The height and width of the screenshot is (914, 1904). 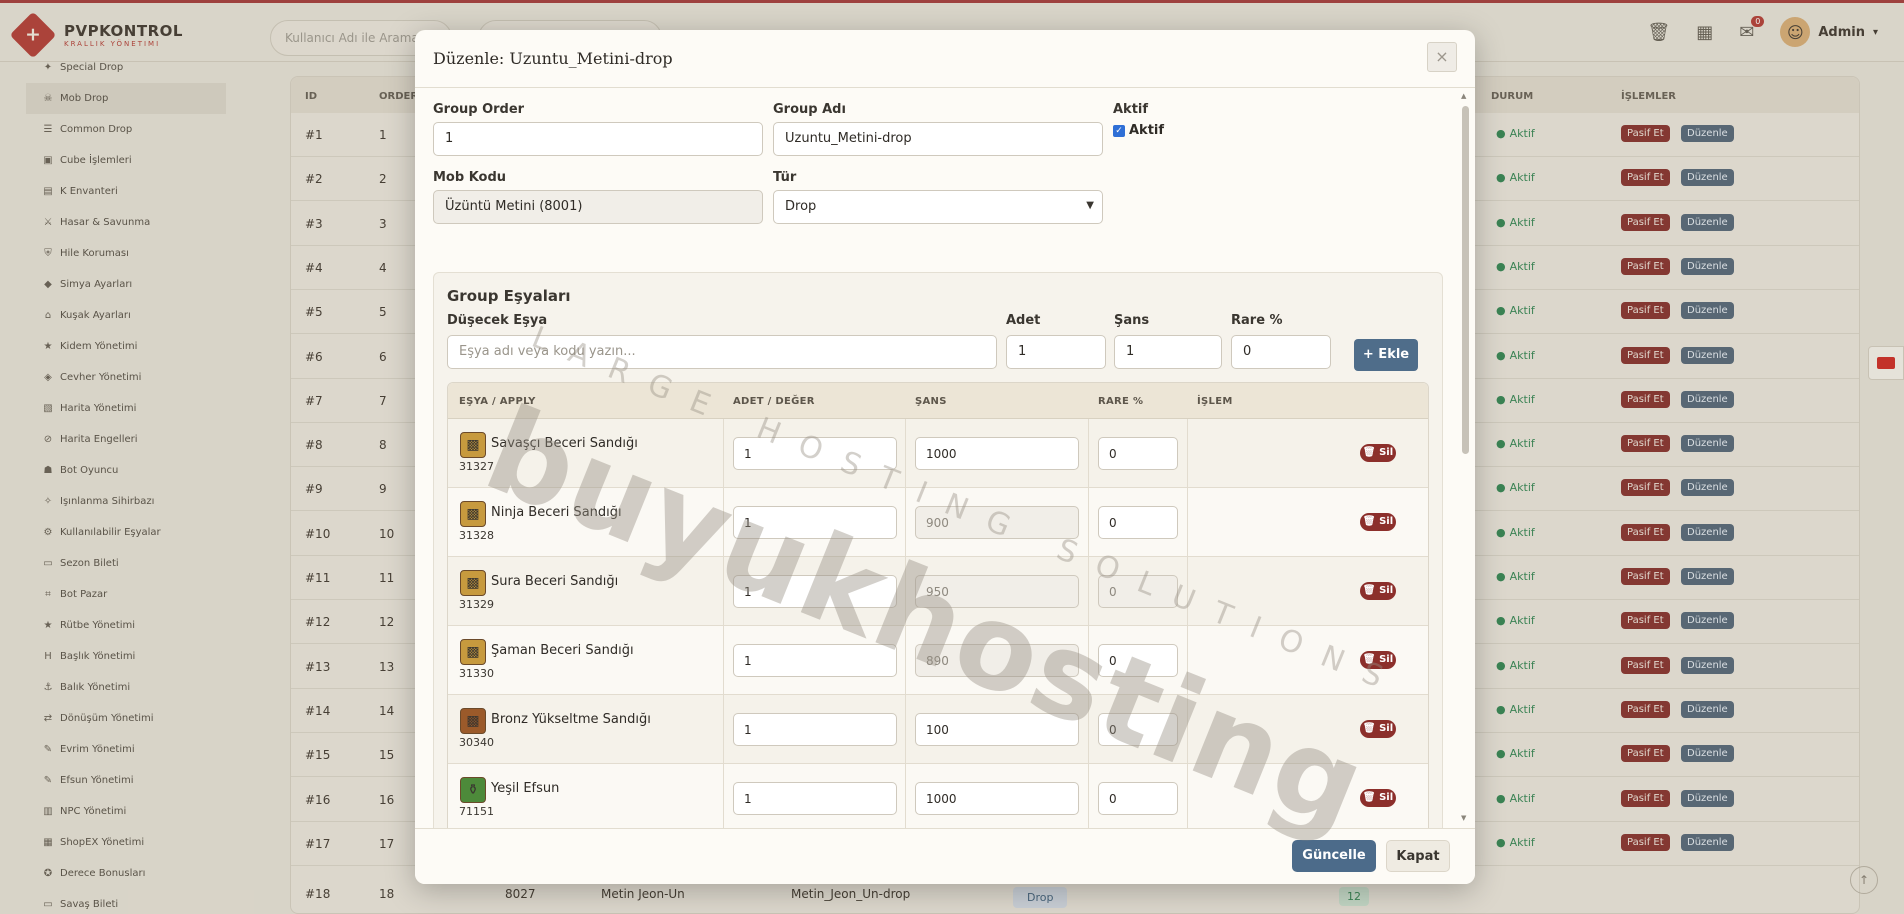 What do you see at coordinates (801, 206) in the screenshot?
I see `type-select-value: Drop` at bounding box center [801, 206].